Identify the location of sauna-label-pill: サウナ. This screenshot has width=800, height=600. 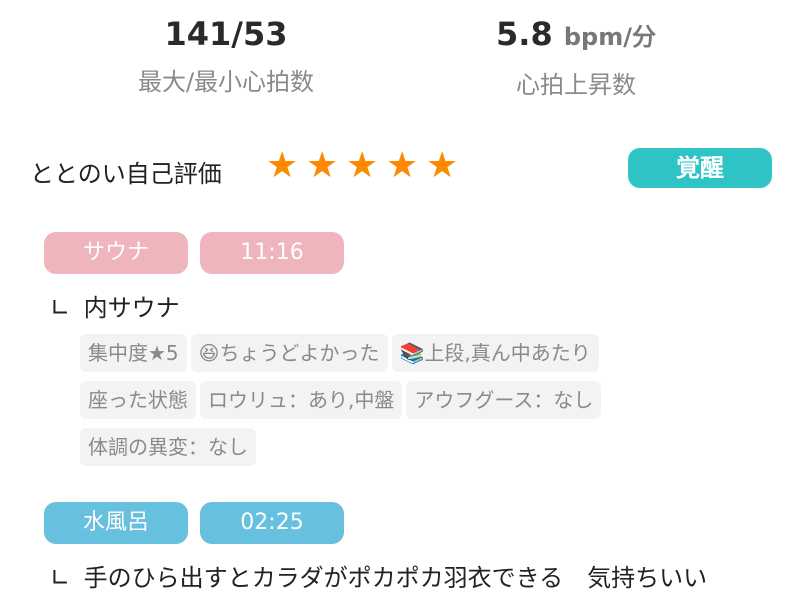
(116, 253).